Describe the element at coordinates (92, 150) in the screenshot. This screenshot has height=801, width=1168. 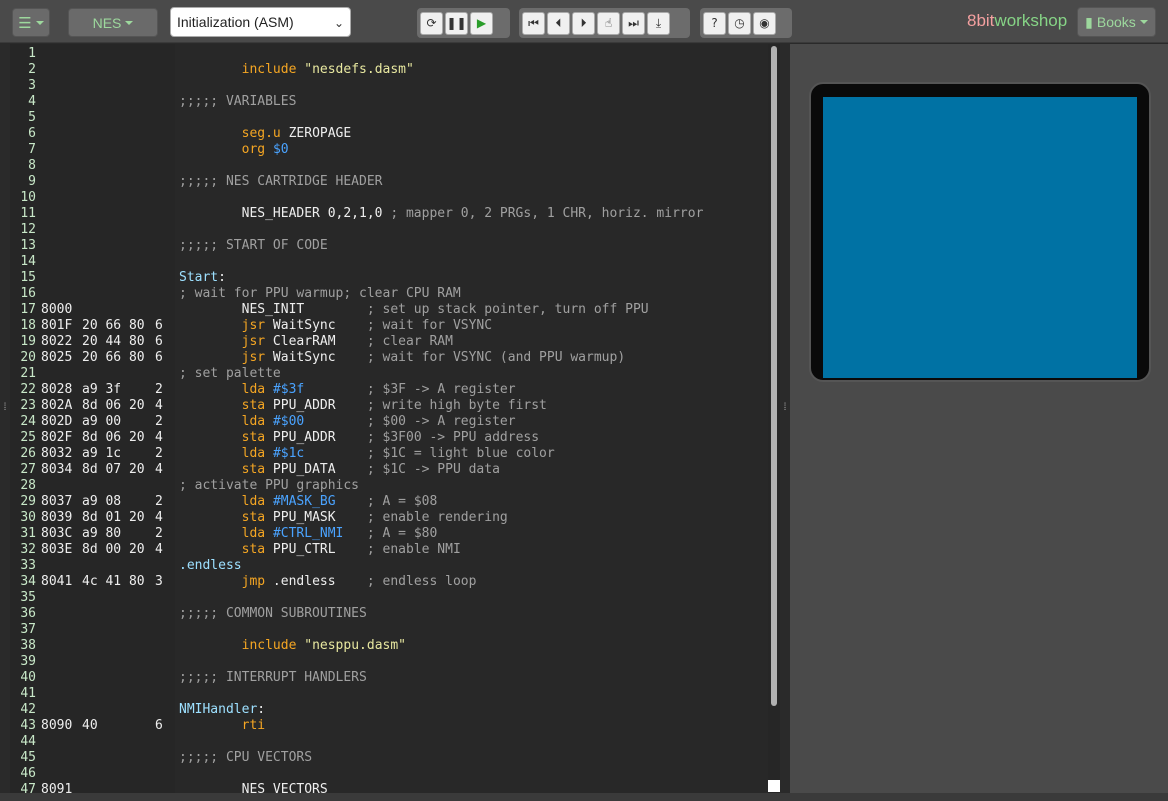
I see `gutter-row: 7` at that location.